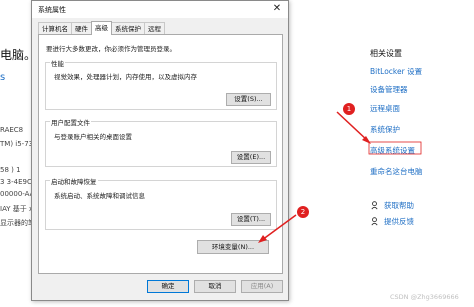 This screenshot has width=474, height=307. I want to click on dialog-tabs: 计算机名 硬件 高级 系统保护 远程, so click(101, 28).